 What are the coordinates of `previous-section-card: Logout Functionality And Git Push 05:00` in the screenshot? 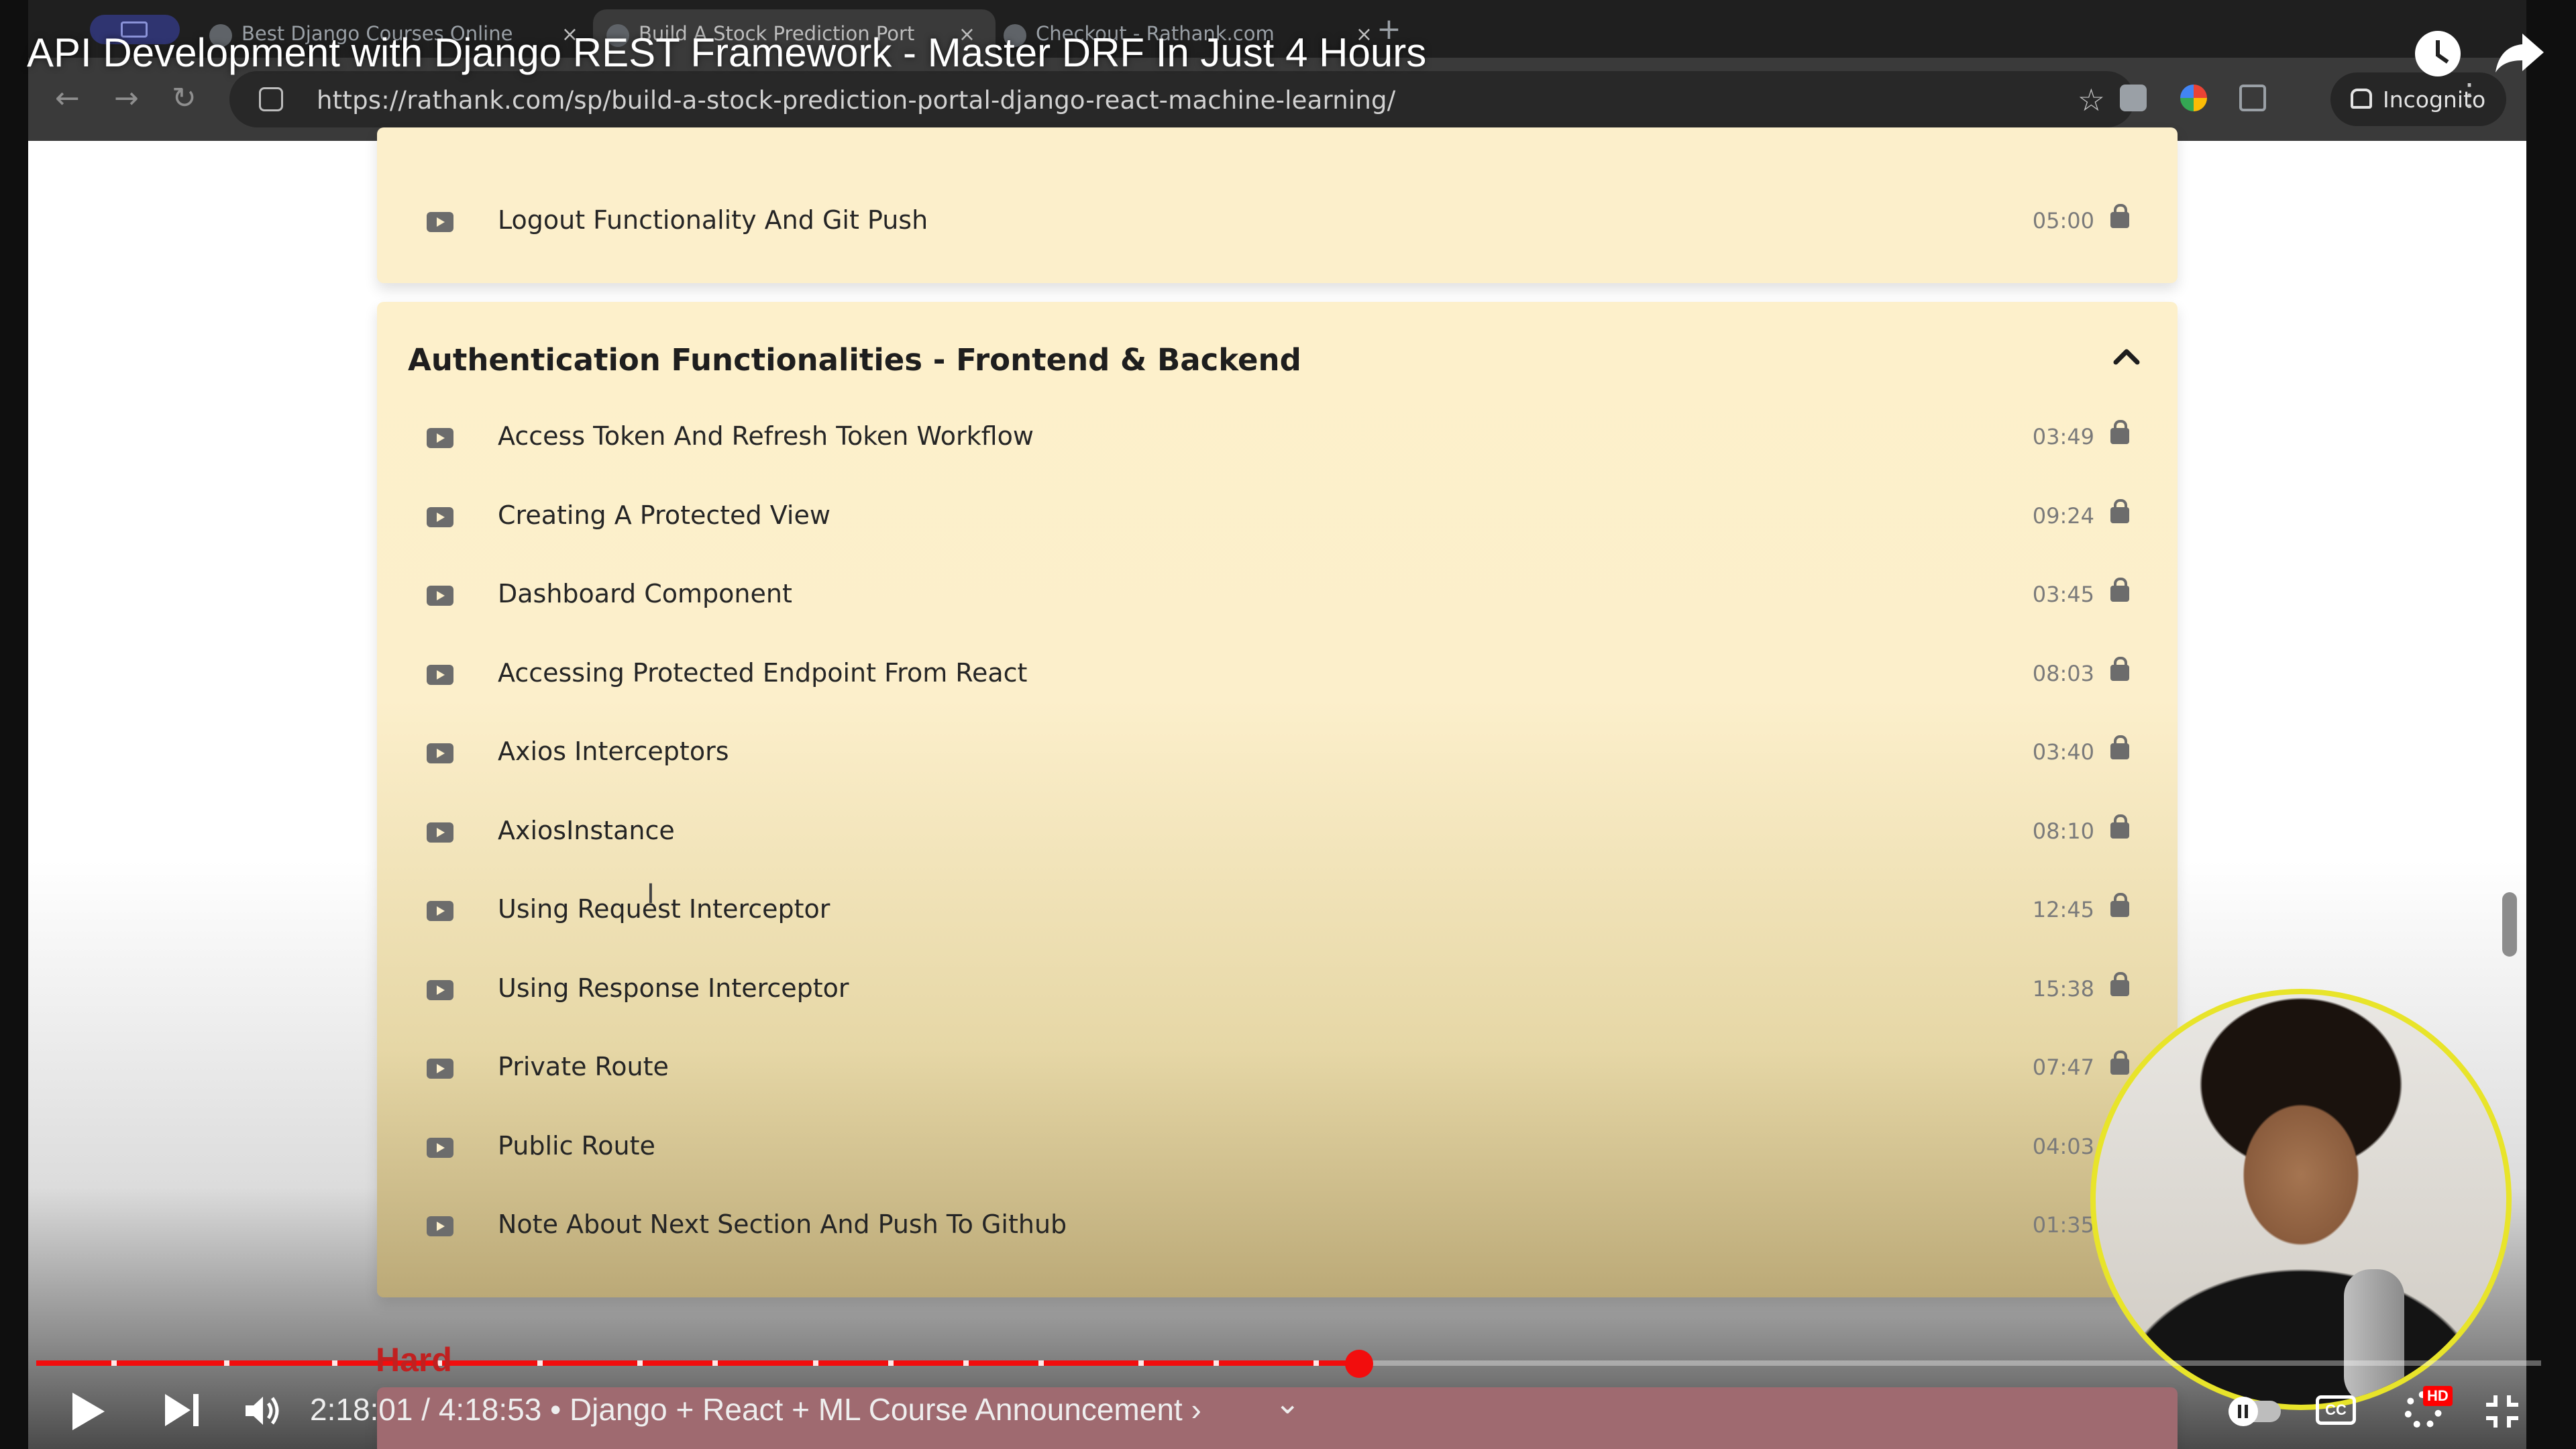 It's located at (1277, 205).